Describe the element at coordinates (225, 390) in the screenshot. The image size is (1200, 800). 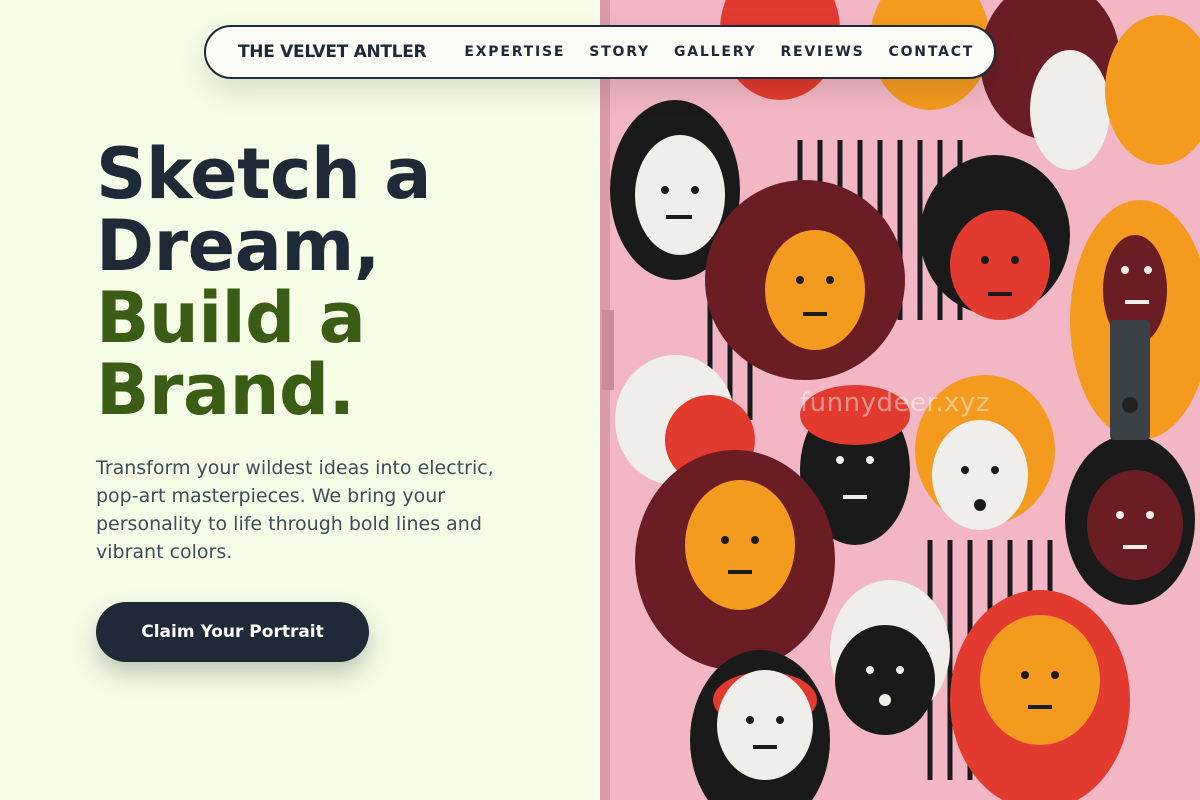
I see `headline-line-4: Brand.` at that location.